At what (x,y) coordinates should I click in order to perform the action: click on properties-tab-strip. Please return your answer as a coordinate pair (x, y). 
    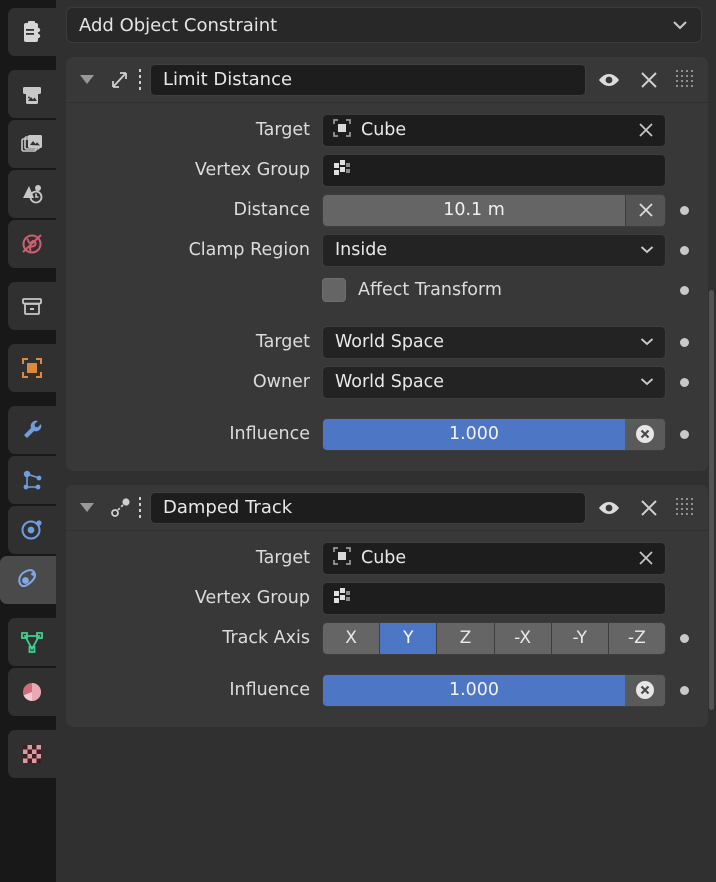
    Looking at the image, I should click on (28, 441).